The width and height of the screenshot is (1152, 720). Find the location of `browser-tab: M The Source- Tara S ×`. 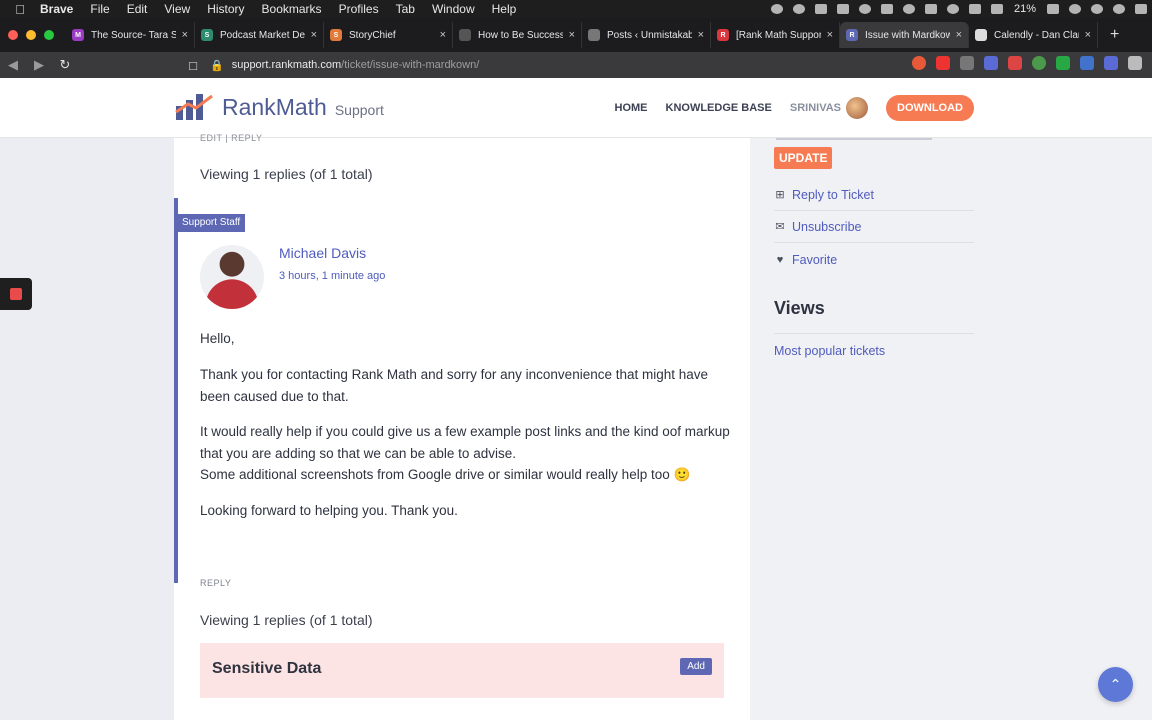

browser-tab: M The Source- Tara S × is located at coordinates (130, 35).